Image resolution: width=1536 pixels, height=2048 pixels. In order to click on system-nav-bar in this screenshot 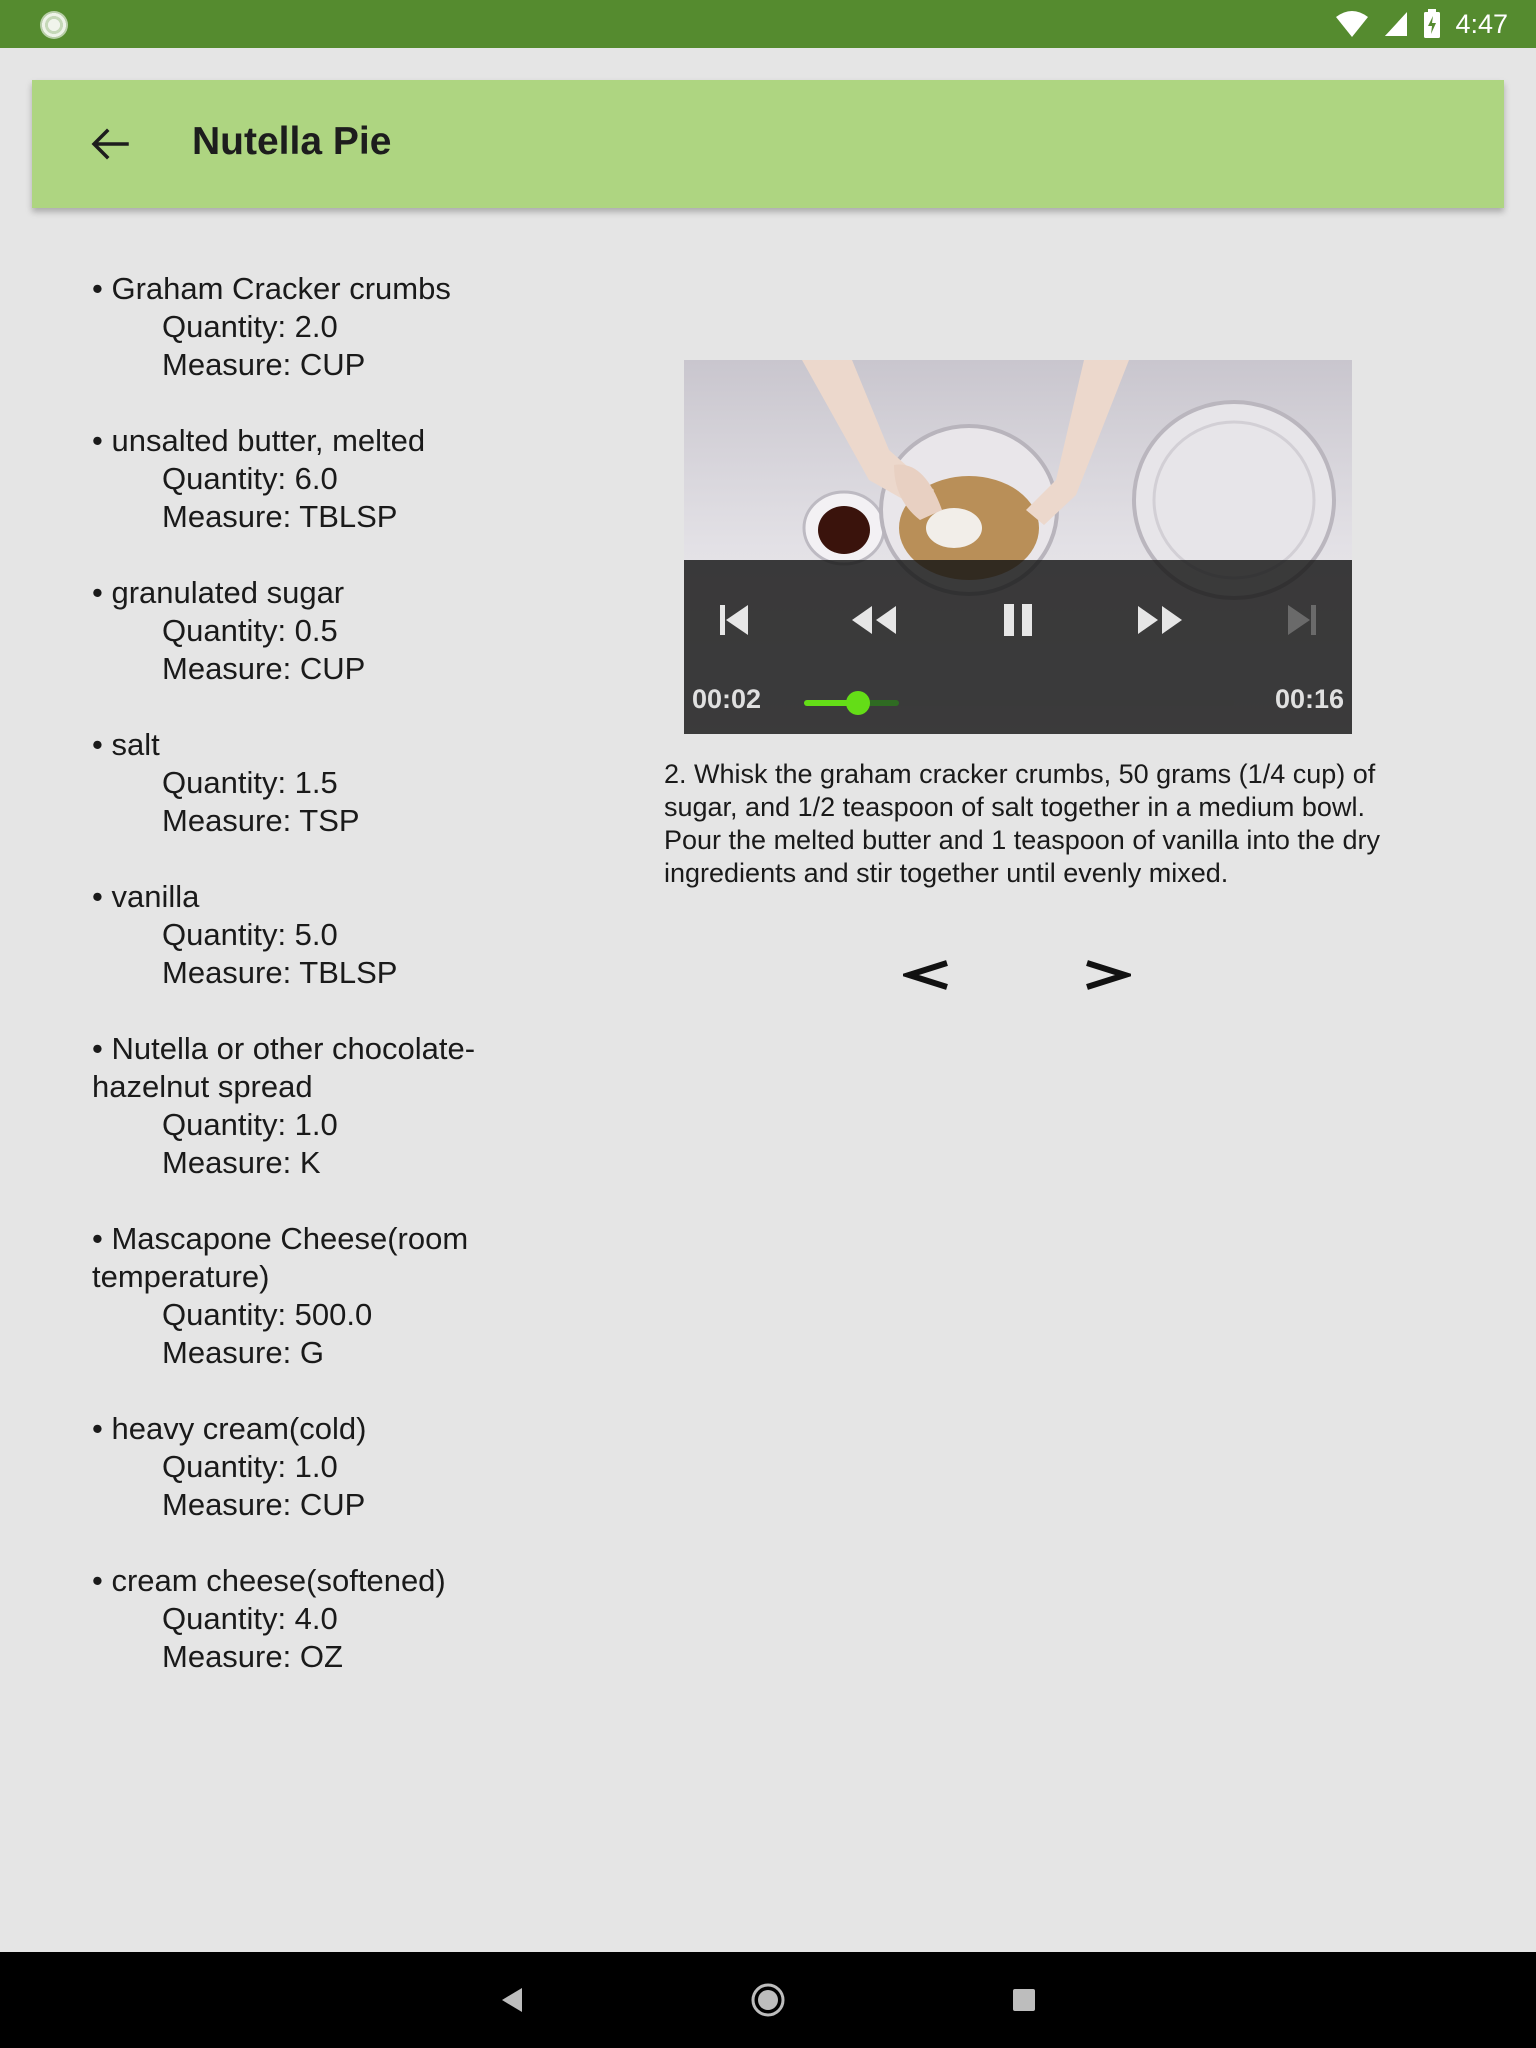, I will do `click(768, 2000)`.